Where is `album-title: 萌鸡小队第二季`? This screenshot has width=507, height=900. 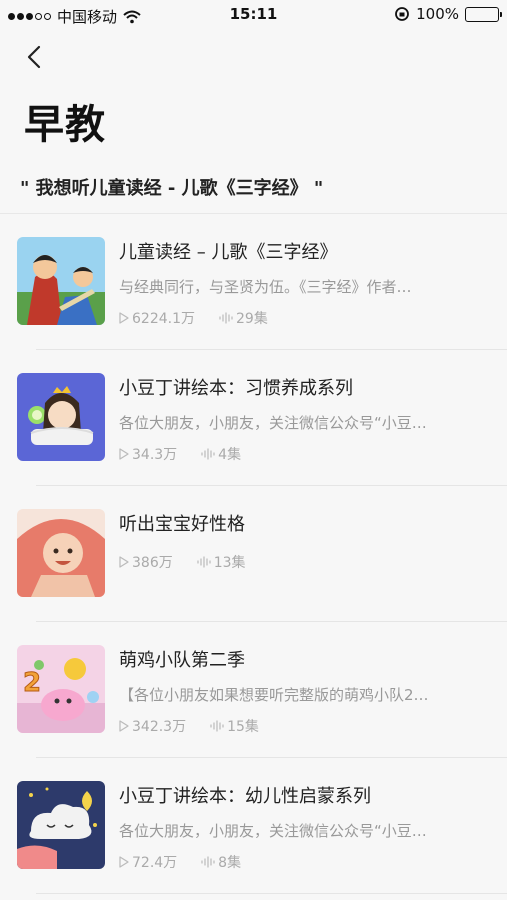
album-title: 萌鸡小队第二季 is located at coordinates (182, 660).